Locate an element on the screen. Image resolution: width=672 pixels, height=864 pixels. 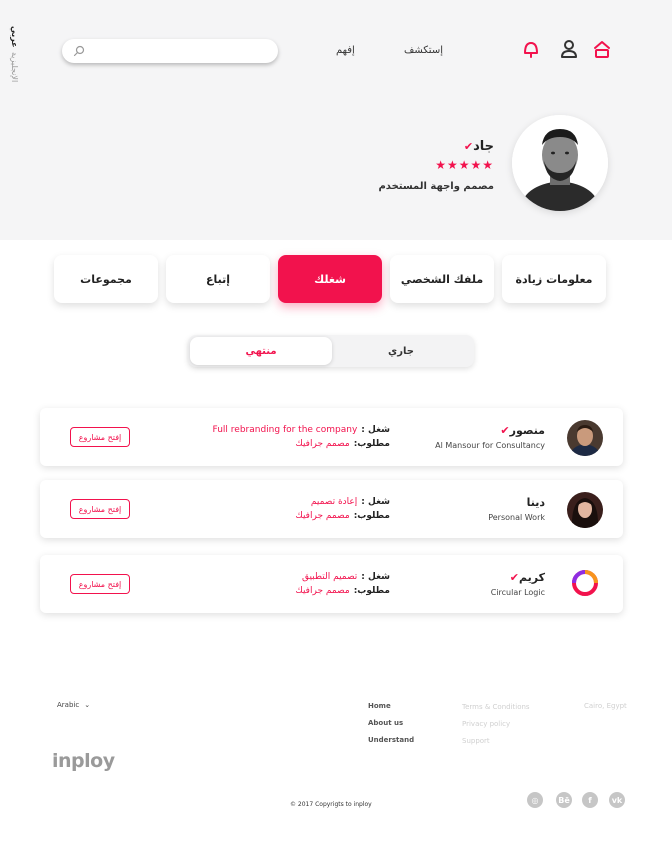
search-input is located at coordinates (178, 51).